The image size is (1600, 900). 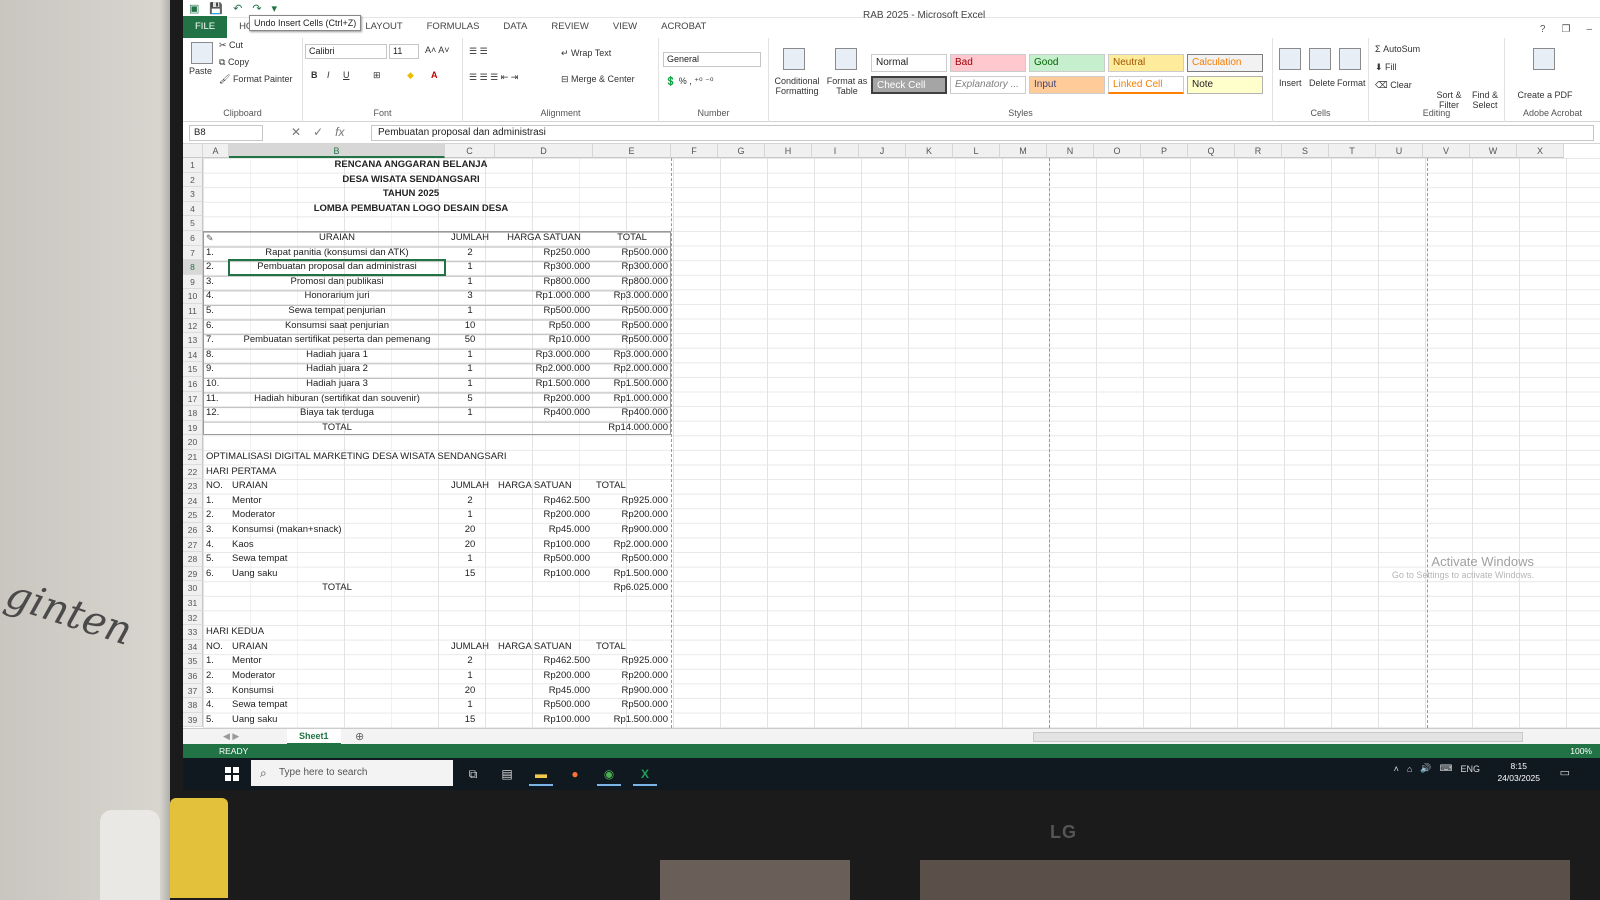 I want to click on cell-c34: JUMLAH, so click(x=470, y=647).